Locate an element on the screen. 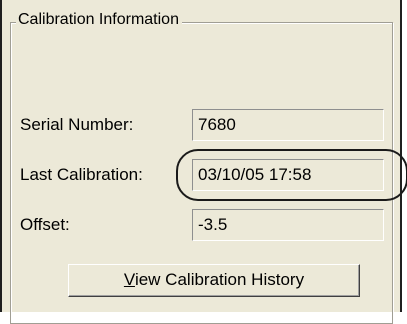 This screenshot has height=324, width=407. offset-label: Offset: is located at coordinates (45, 224).